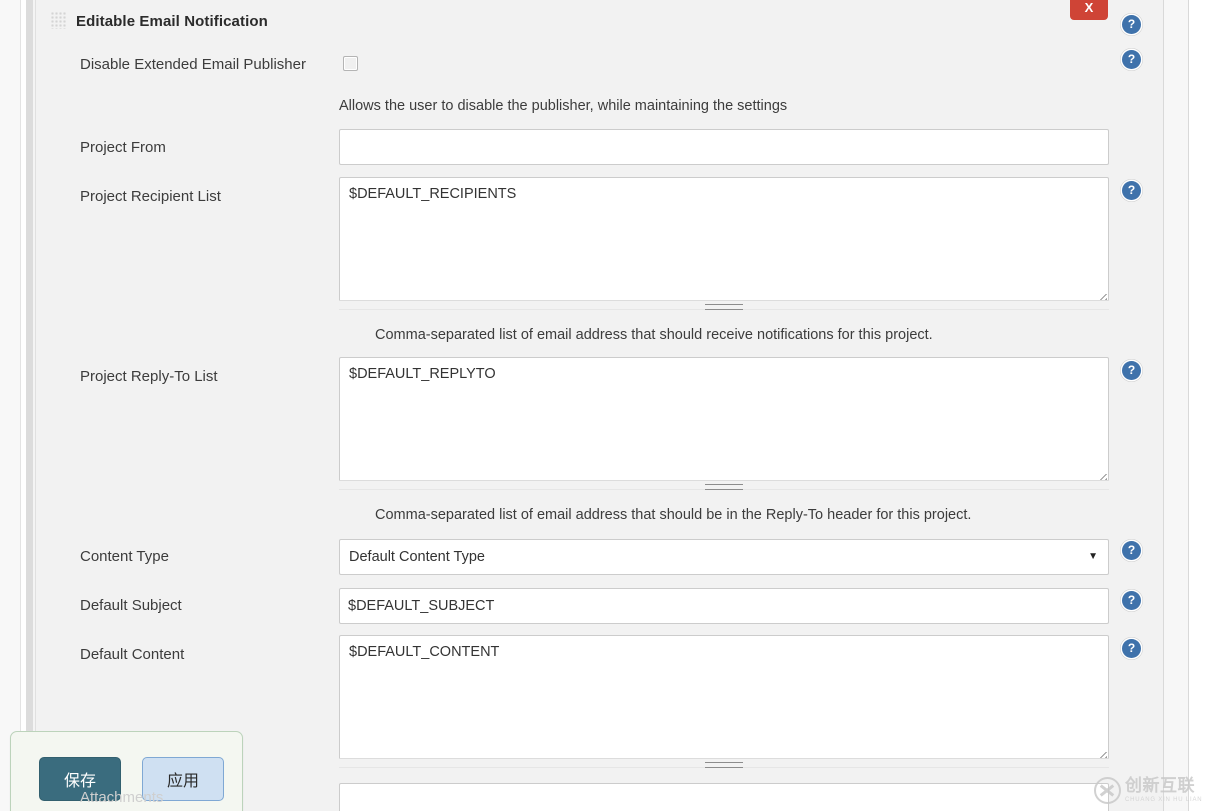 The height and width of the screenshot is (811, 1213). What do you see at coordinates (20, 405) in the screenshot?
I see `gutter-divider` at bounding box center [20, 405].